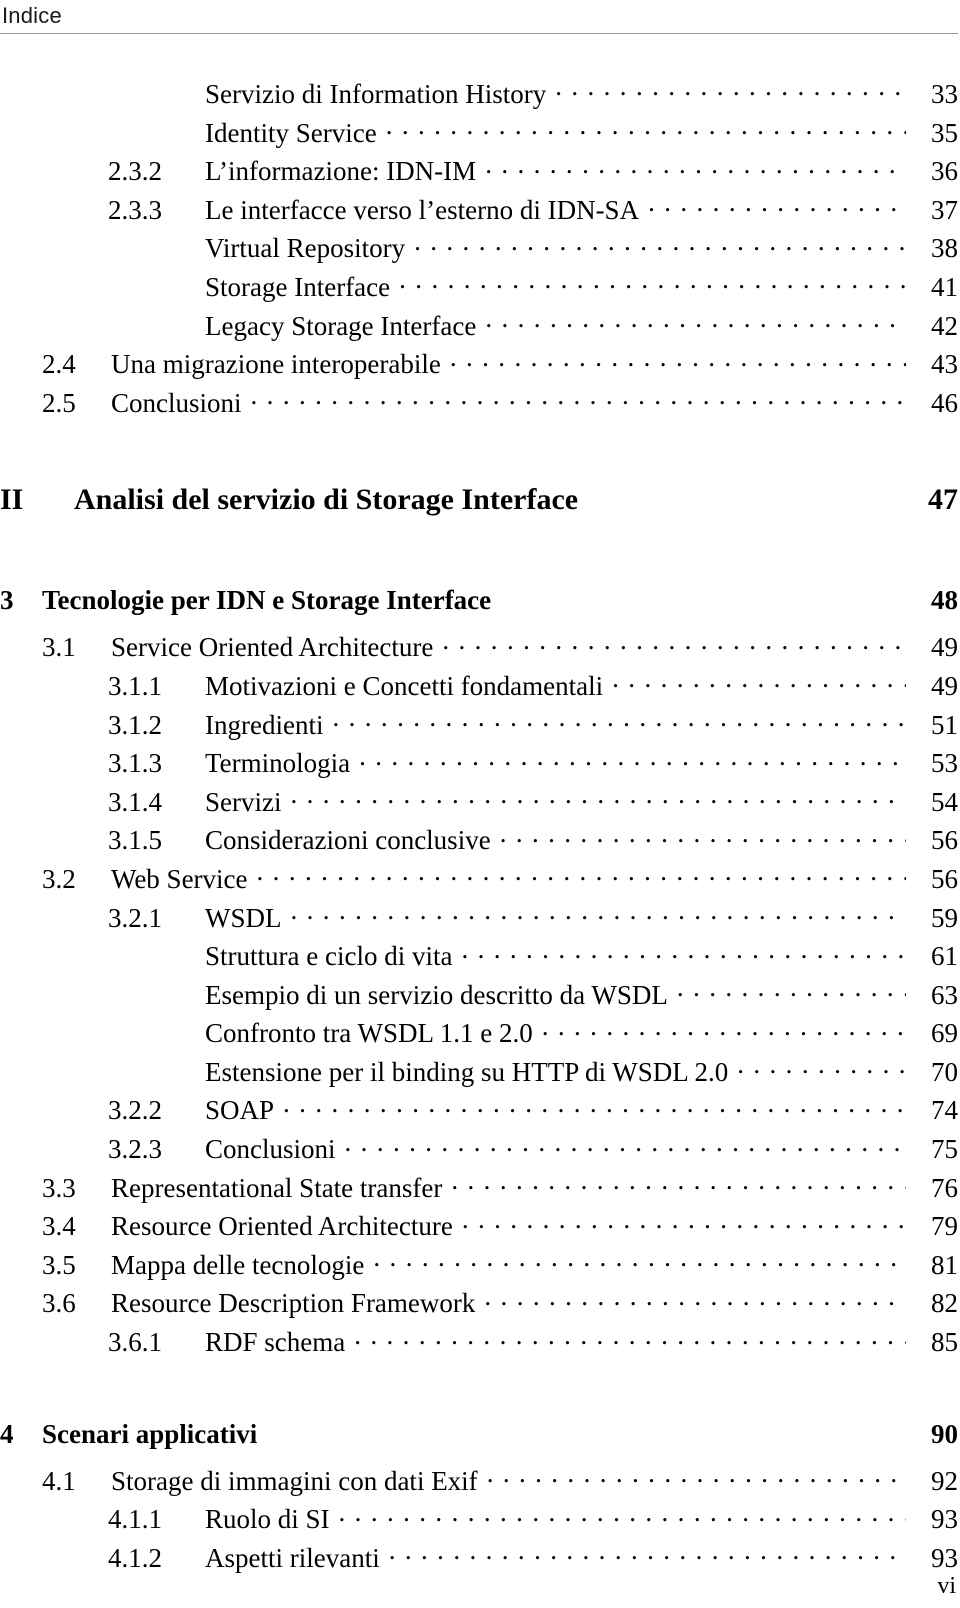 The width and height of the screenshot is (960, 1608). I want to click on toc-entry: 3.2.2 SOAP 74, so click(479, 1111).